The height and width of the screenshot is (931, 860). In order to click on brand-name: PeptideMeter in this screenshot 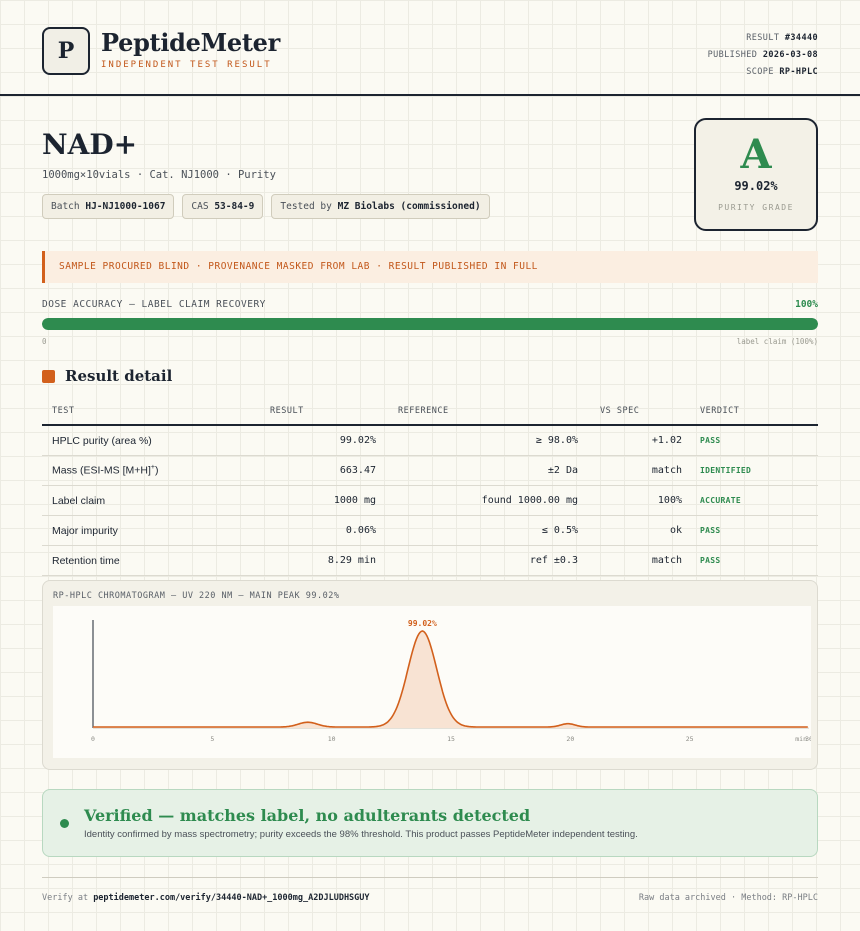, I will do `click(190, 42)`.